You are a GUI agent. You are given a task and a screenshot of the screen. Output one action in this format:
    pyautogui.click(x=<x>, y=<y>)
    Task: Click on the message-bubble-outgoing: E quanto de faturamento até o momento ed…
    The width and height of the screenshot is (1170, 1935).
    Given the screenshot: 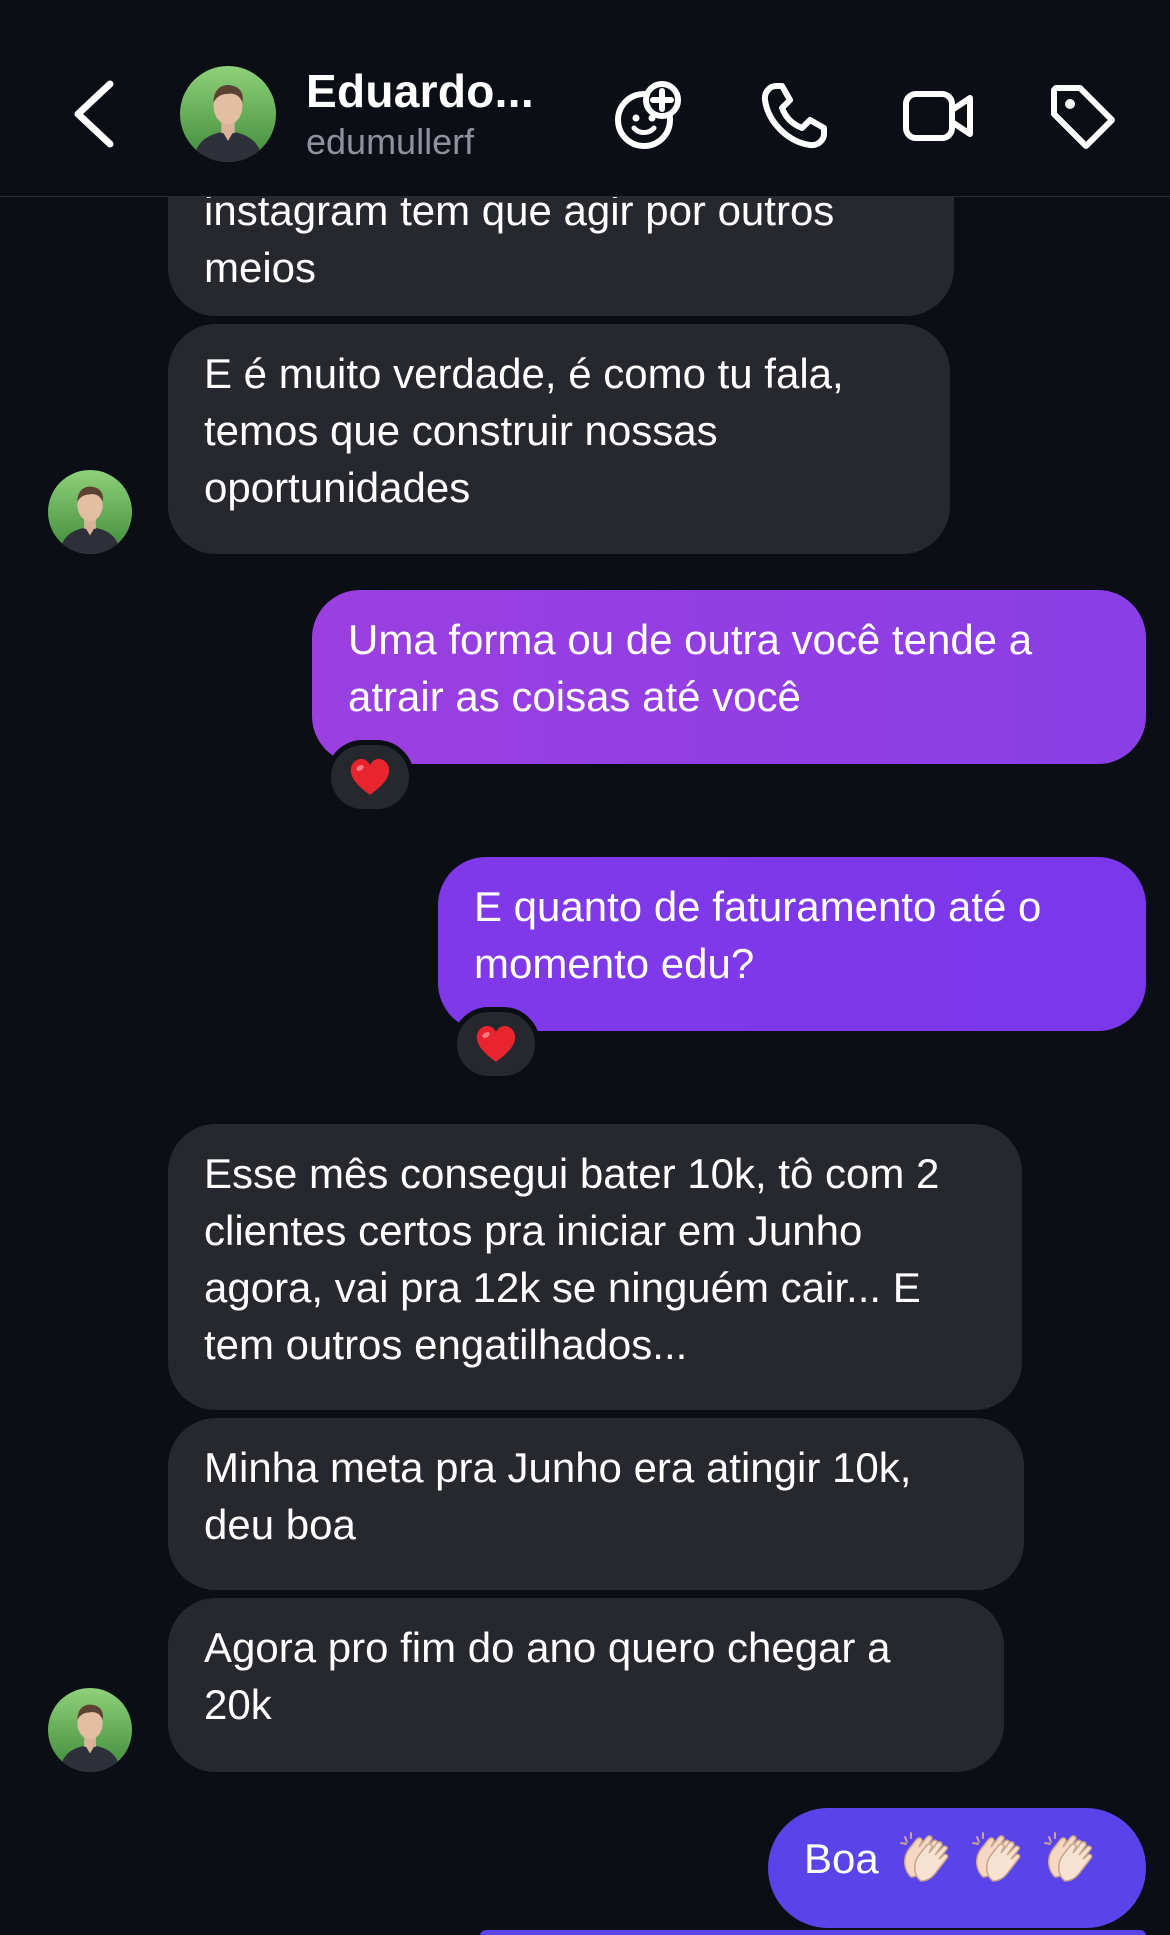 What is the action you would take?
    pyautogui.click(x=792, y=944)
    